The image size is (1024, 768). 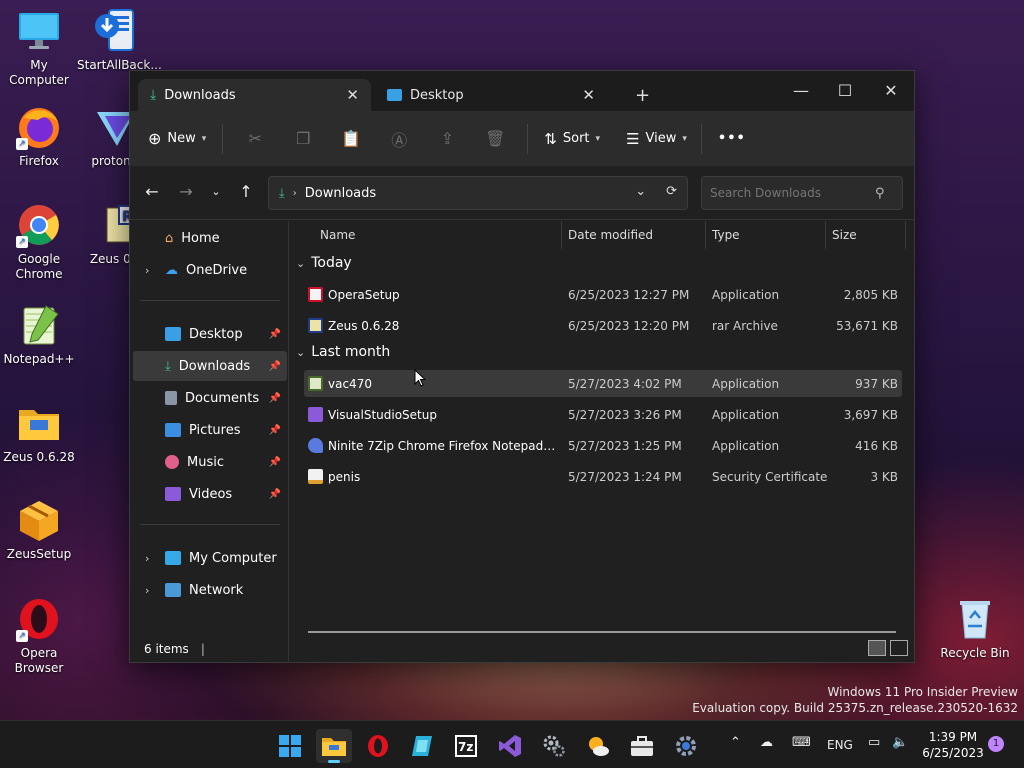 I want to click on up-arrow-icon: ↑, so click(x=246, y=191).